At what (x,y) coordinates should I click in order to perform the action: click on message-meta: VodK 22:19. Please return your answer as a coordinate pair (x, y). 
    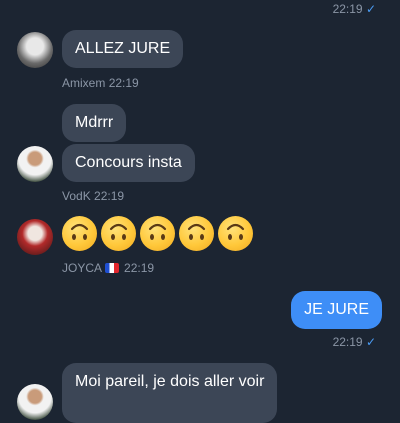
    Looking at the image, I should click on (93, 196).